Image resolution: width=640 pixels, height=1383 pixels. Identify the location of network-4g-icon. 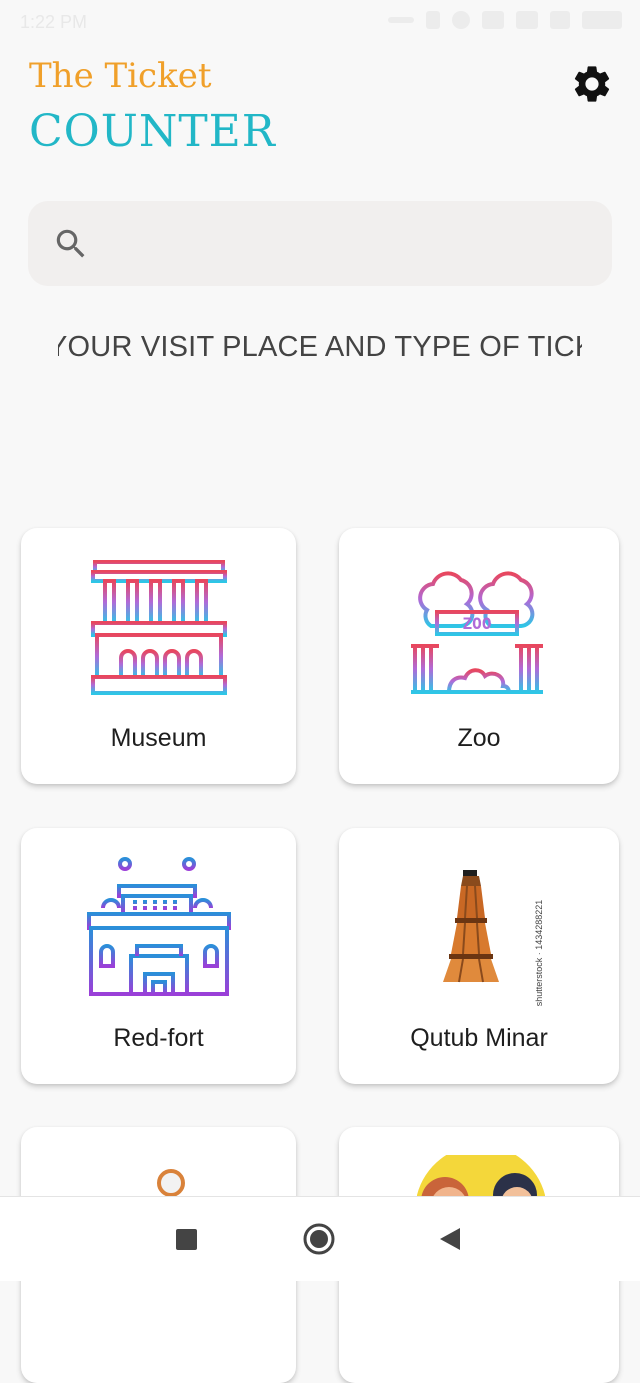
(527, 20).